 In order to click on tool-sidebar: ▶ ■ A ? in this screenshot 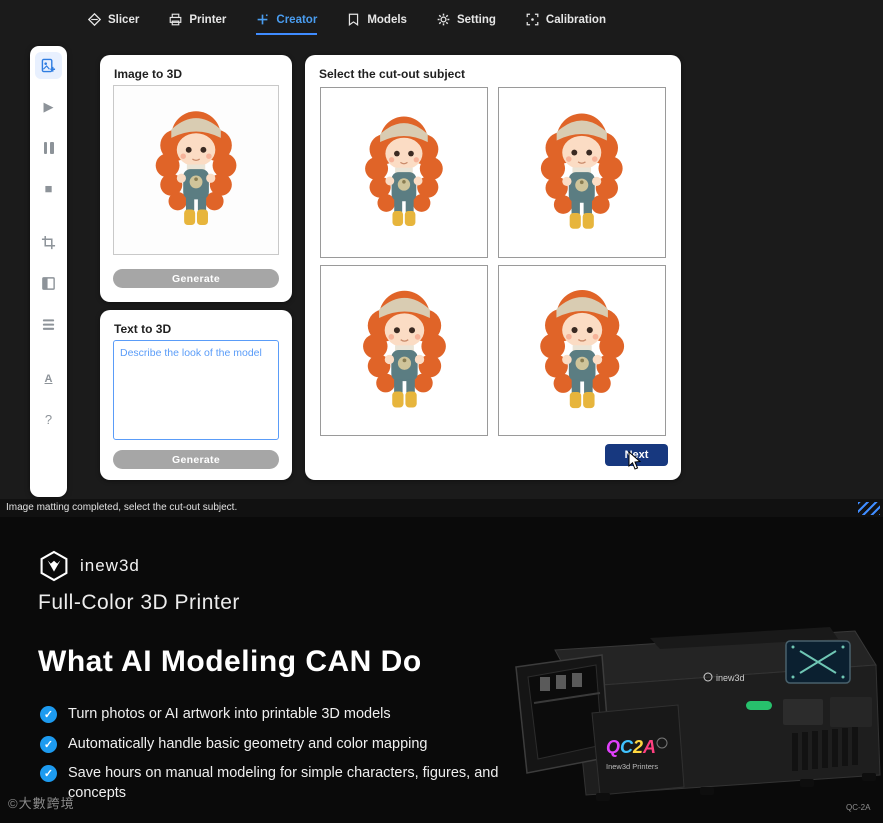, I will do `click(48, 271)`.